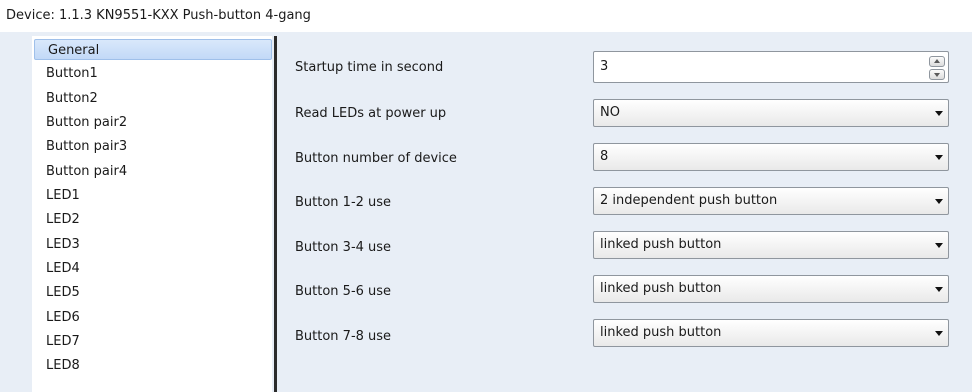  What do you see at coordinates (154, 171) in the screenshot?
I see `sidebar-item-button-pair4: Button pair4` at bounding box center [154, 171].